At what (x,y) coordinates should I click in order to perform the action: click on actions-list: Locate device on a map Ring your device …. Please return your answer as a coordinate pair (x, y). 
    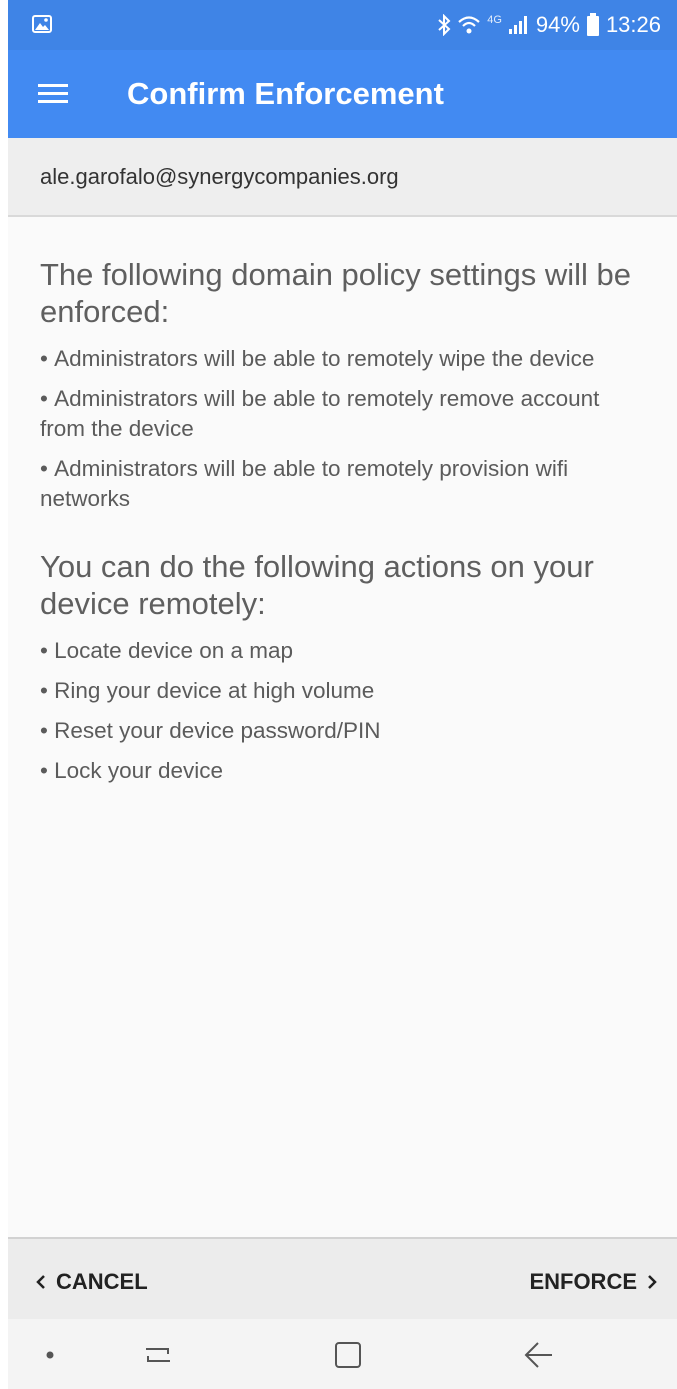
    Looking at the image, I should click on (345, 711).